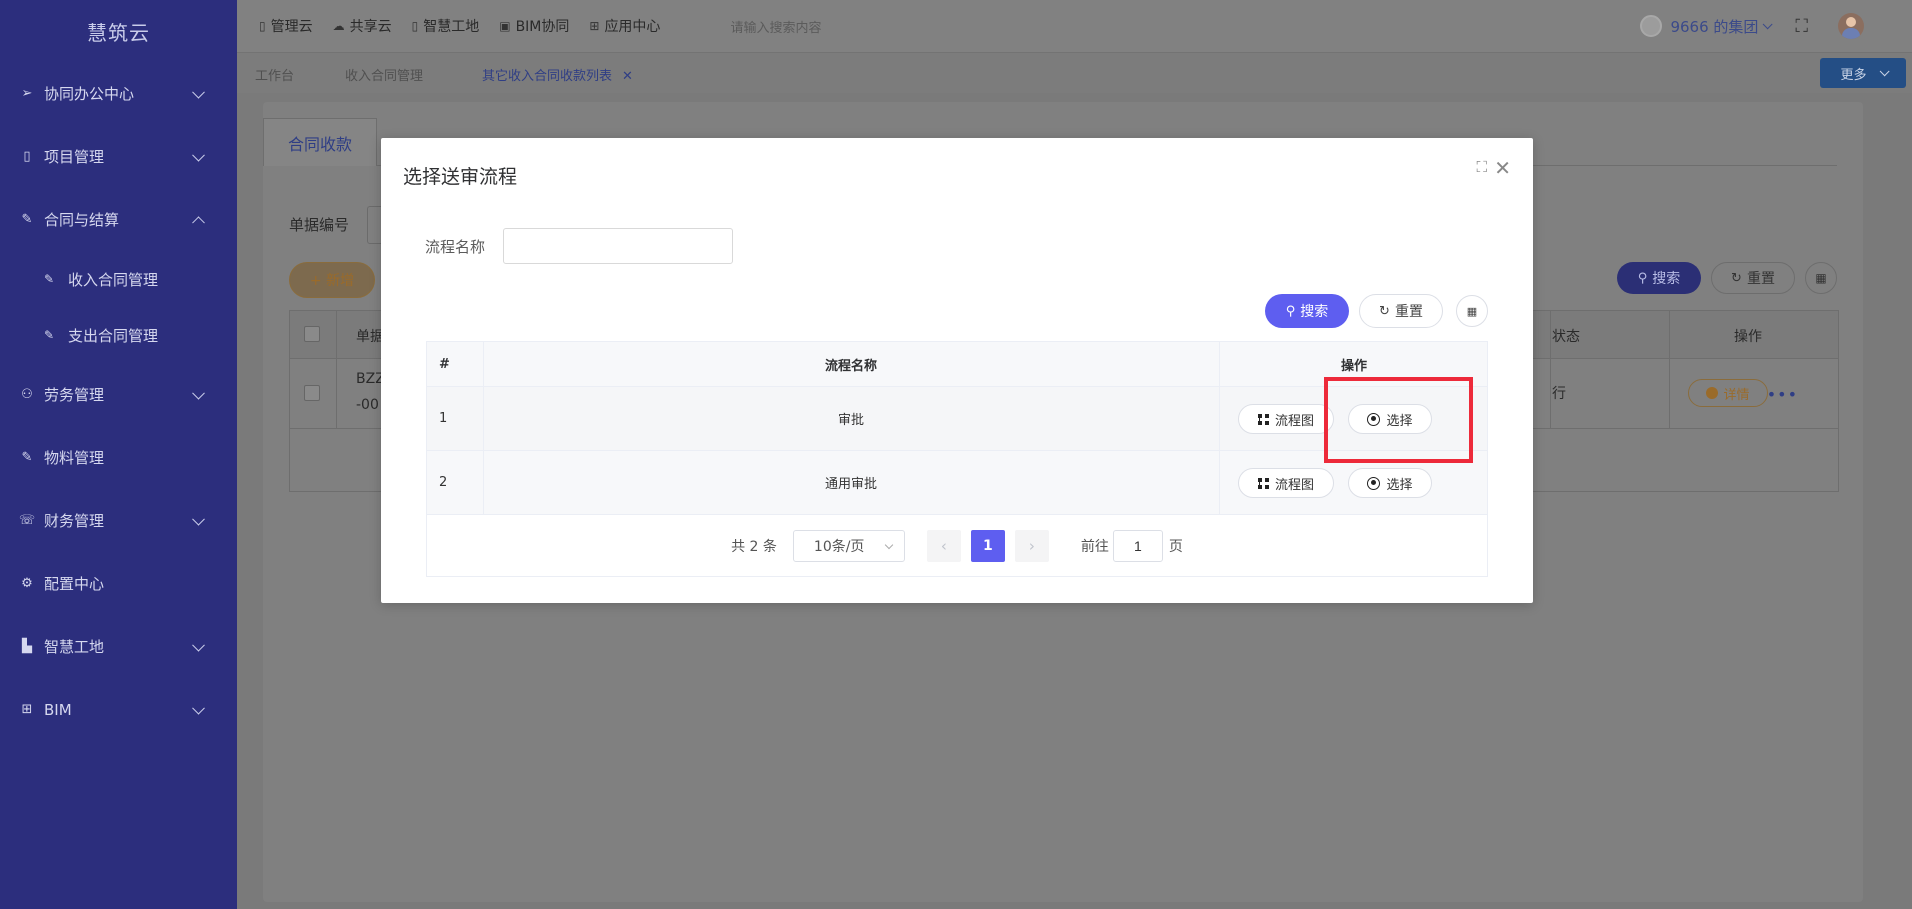  Describe the element at coordinates (1408, 312) in the screenshot. I see `reset-label: 重置` at that location.